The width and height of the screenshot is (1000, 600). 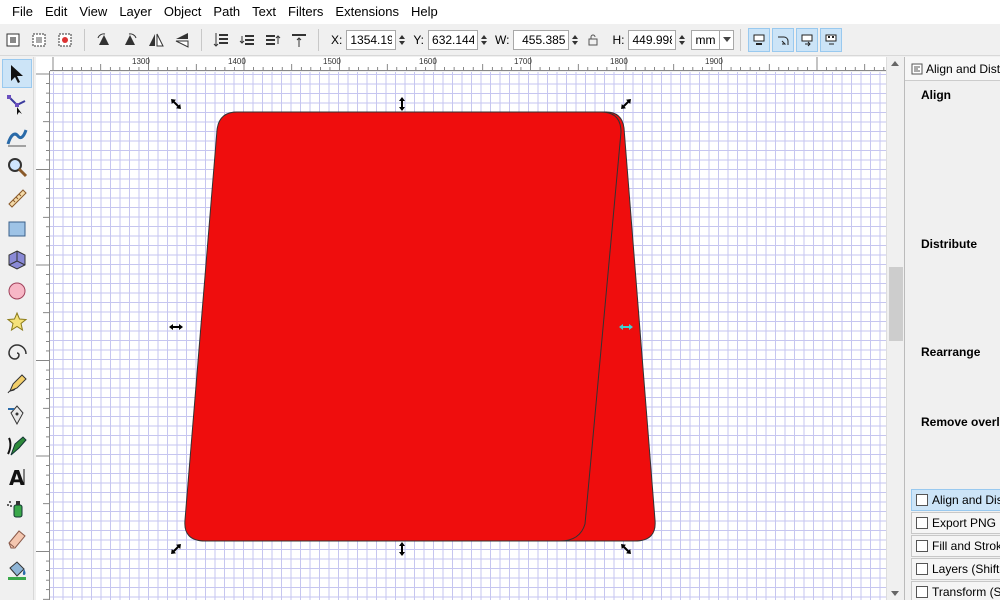 I want to click on menu-edit: Edit, so click(x=56, y=12).